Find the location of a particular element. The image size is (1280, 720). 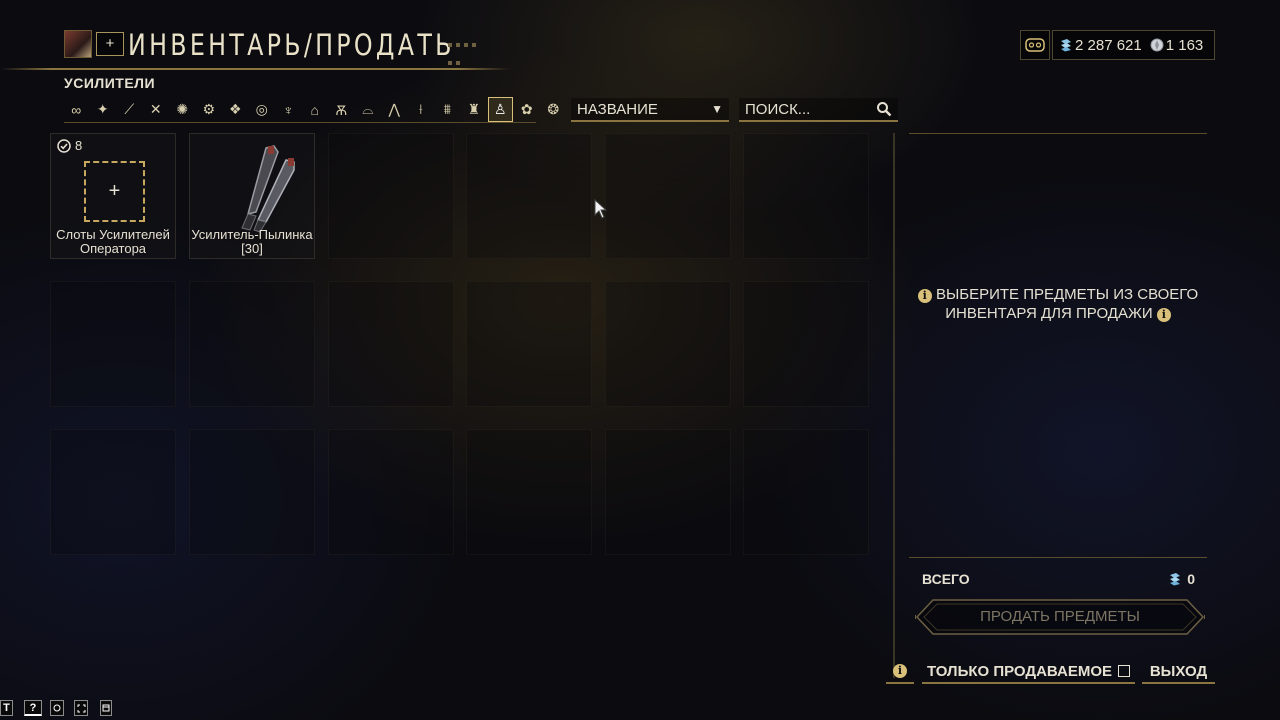

misc-icon: ❂ is located at coordinates (553, 109).